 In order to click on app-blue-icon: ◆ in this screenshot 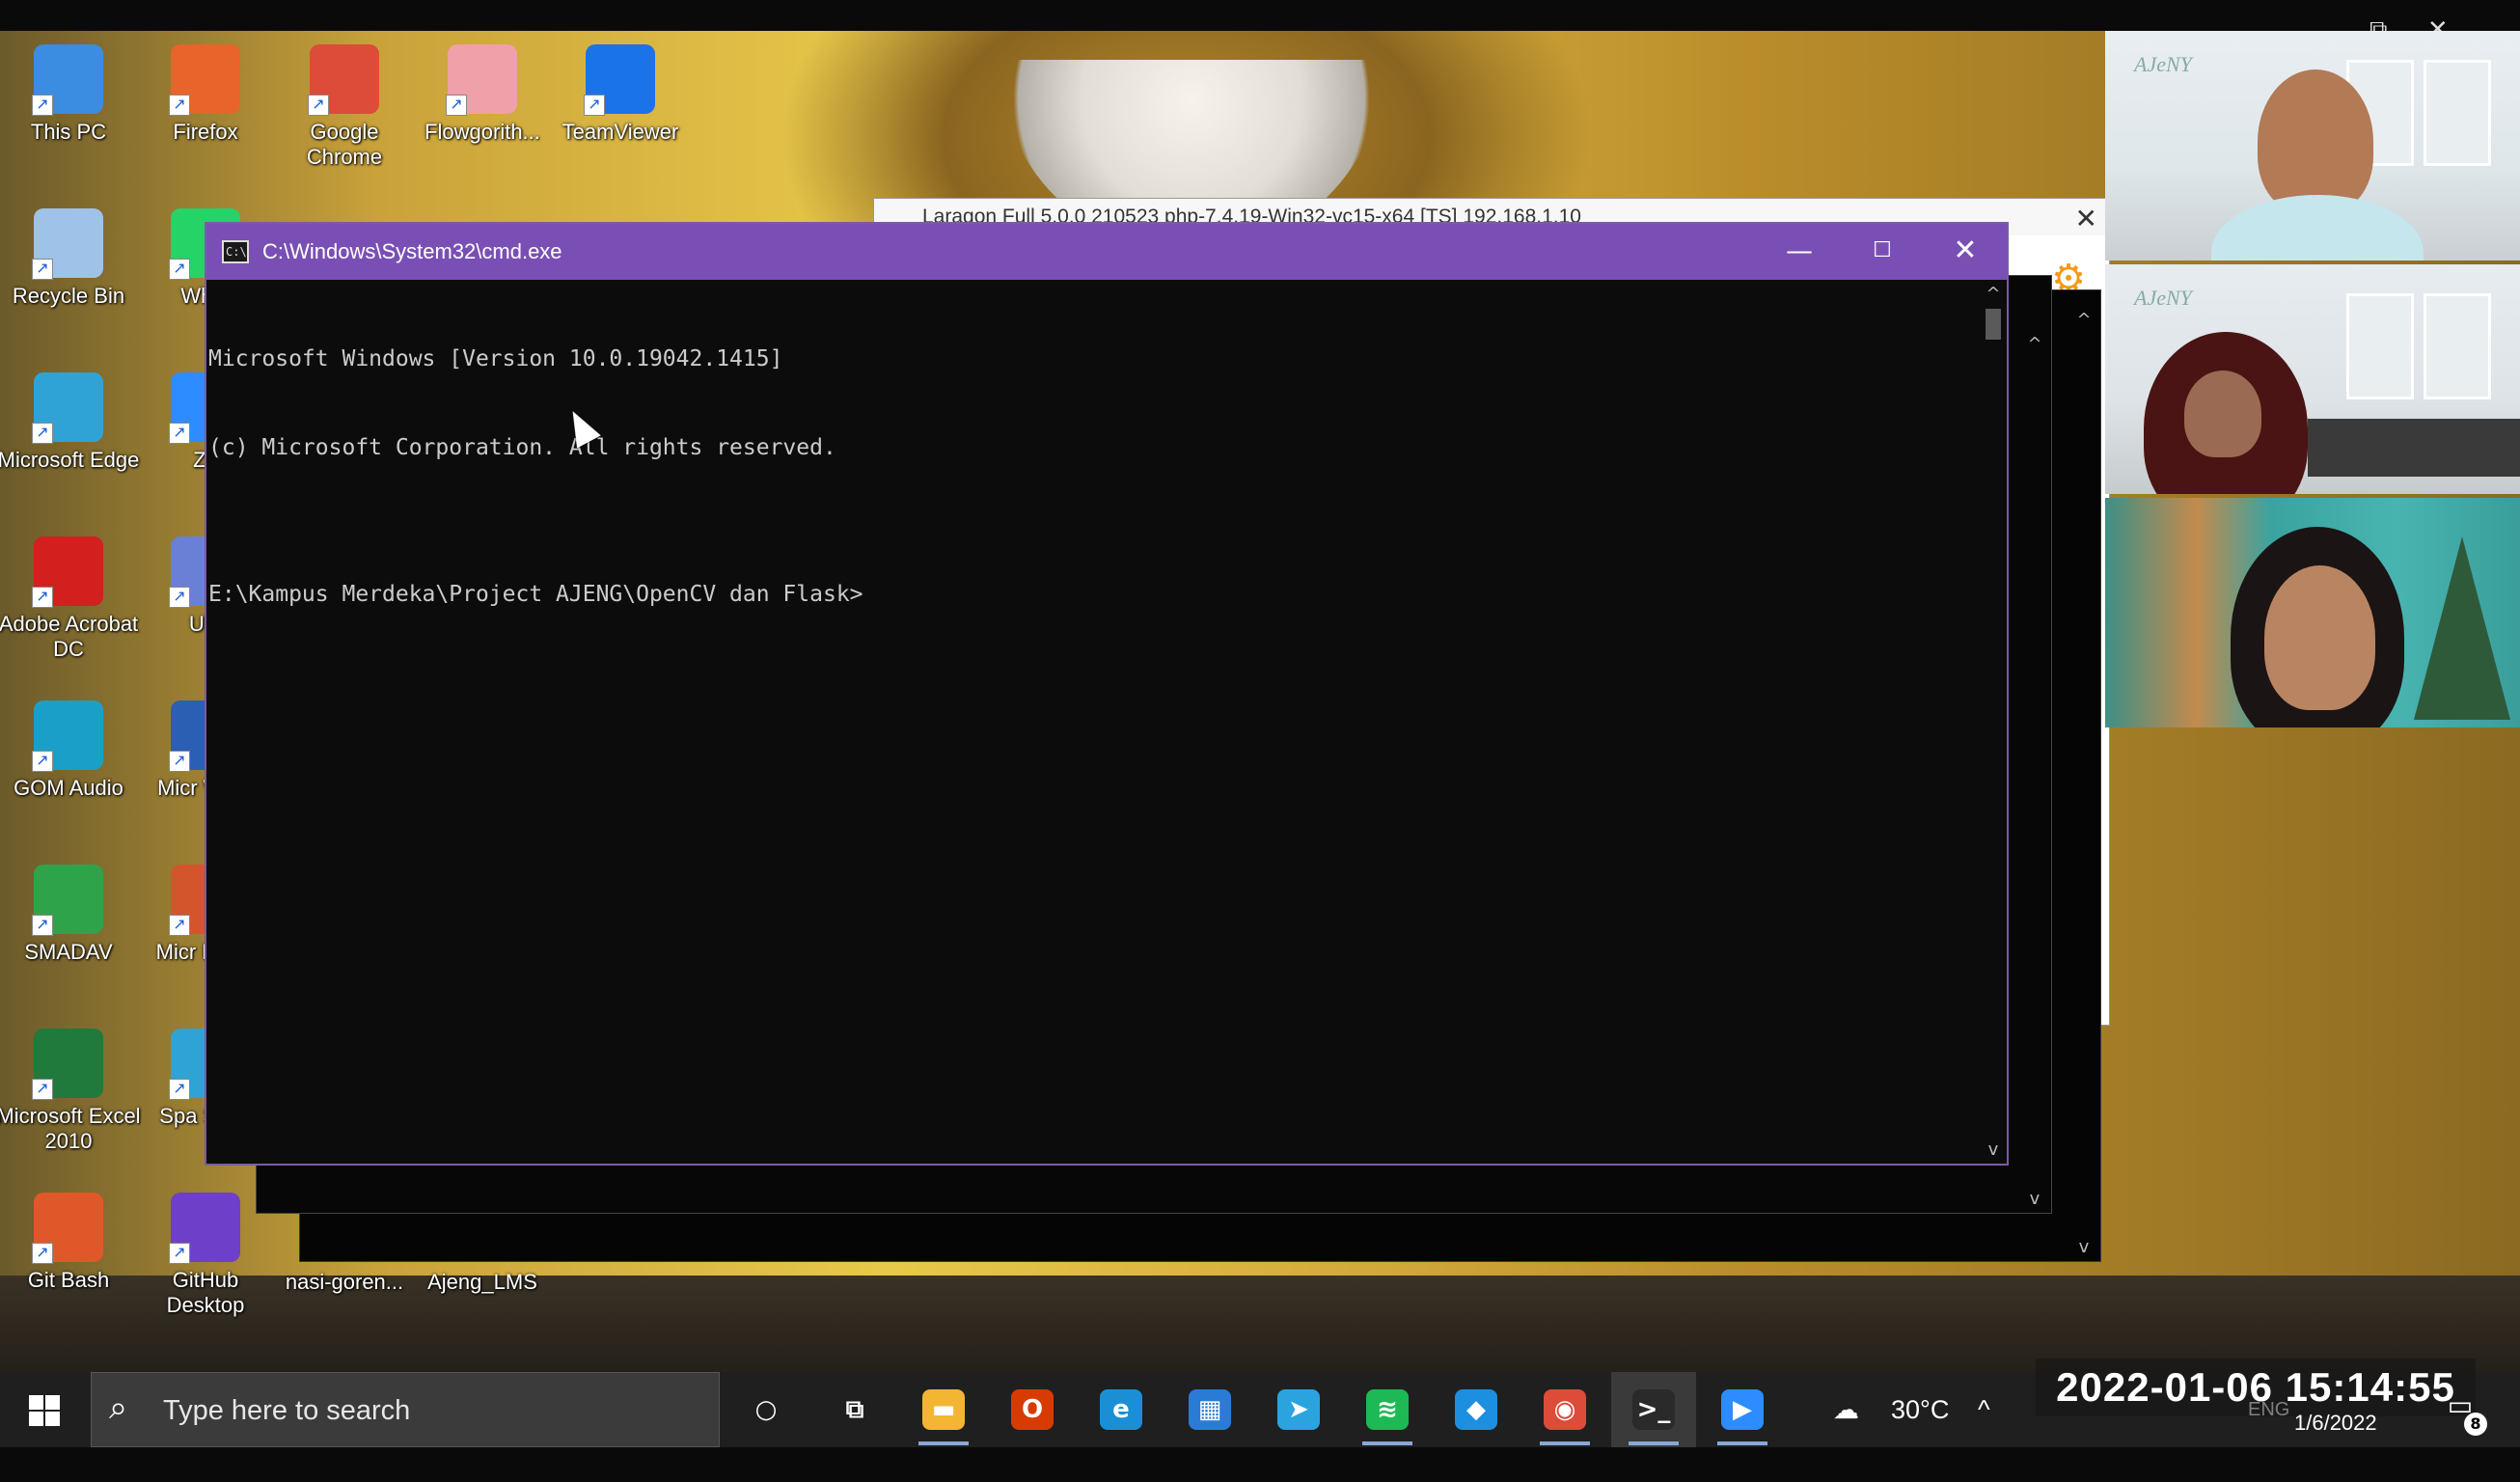, I will do `click(1476, 1409)`.